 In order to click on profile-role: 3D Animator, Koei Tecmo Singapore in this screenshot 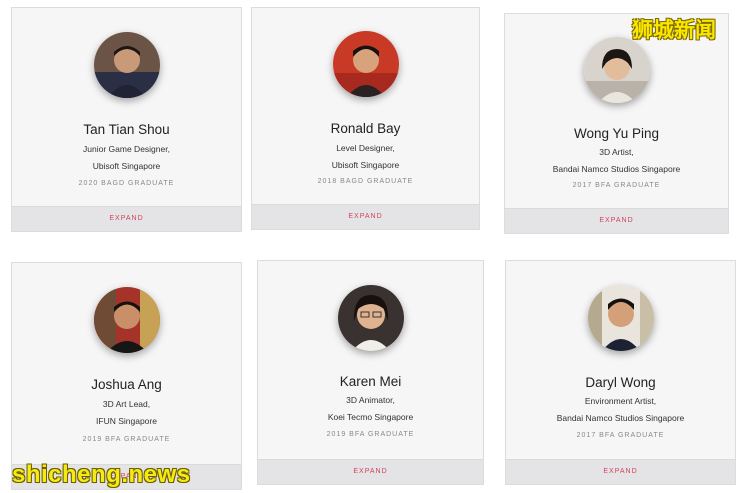, I will do `click(370, 409)`.